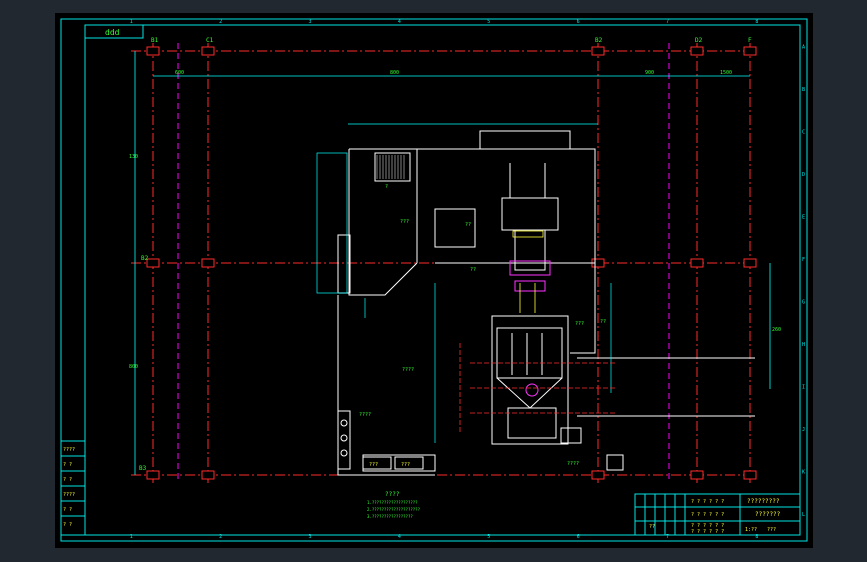 This screenshot has height=562, width=867. Describe the element at coordinates (210, 40) in the screenshot. I see `axis-label-c1: C1` at that location.